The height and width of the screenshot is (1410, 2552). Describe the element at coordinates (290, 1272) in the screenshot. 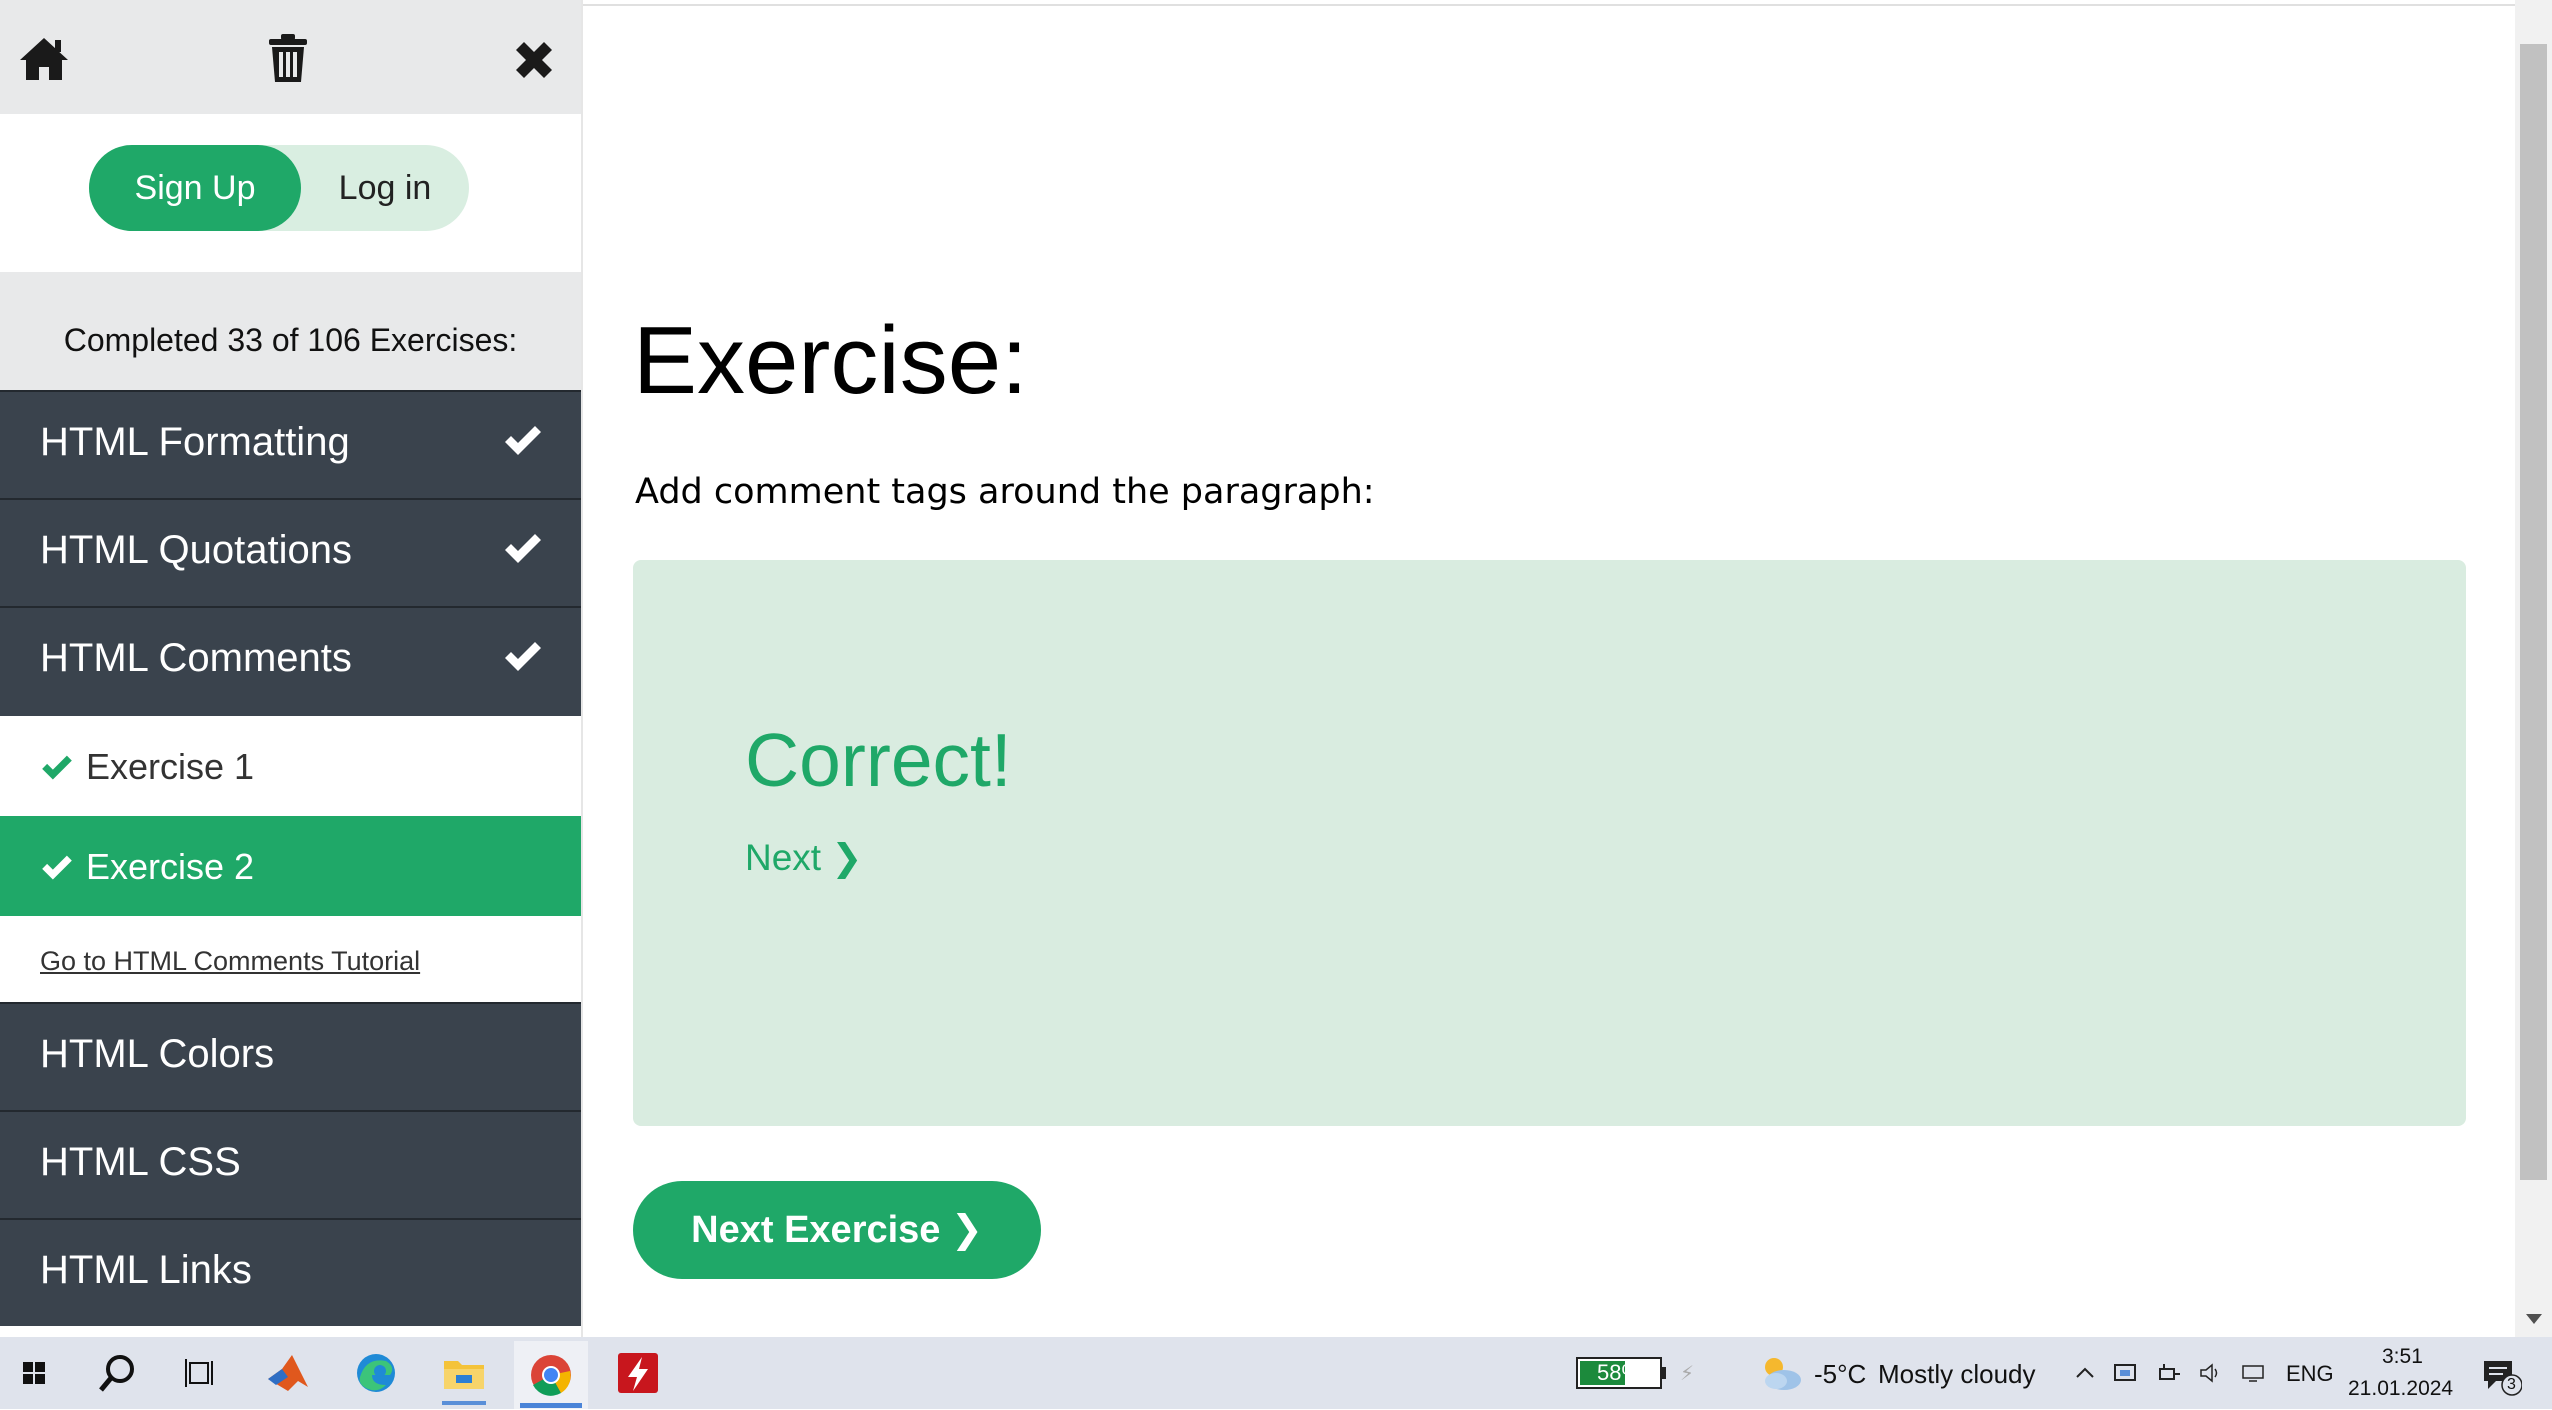

I see `category-html-links: HTML Links` at that location.